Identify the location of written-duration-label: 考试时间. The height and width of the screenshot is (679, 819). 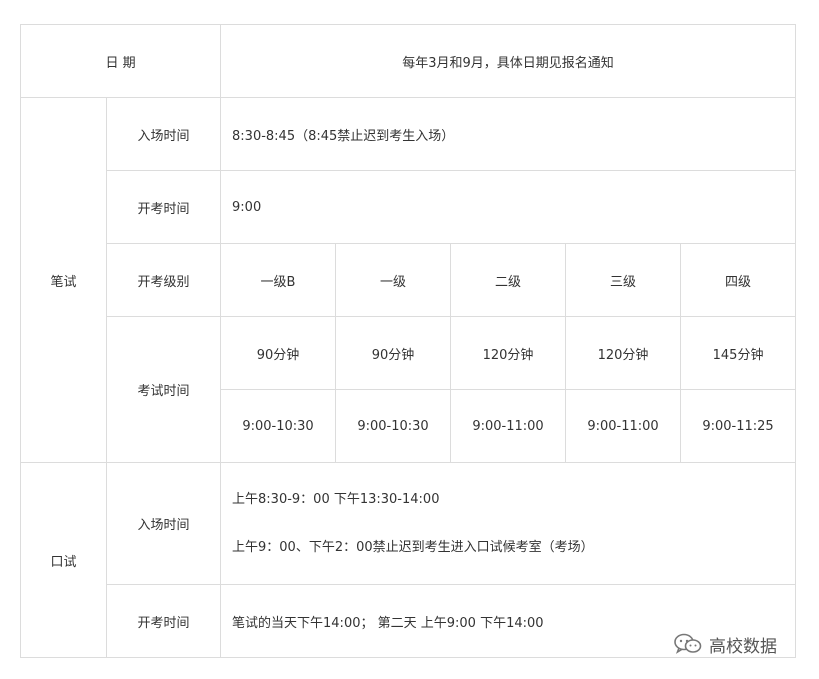
(163, 389).